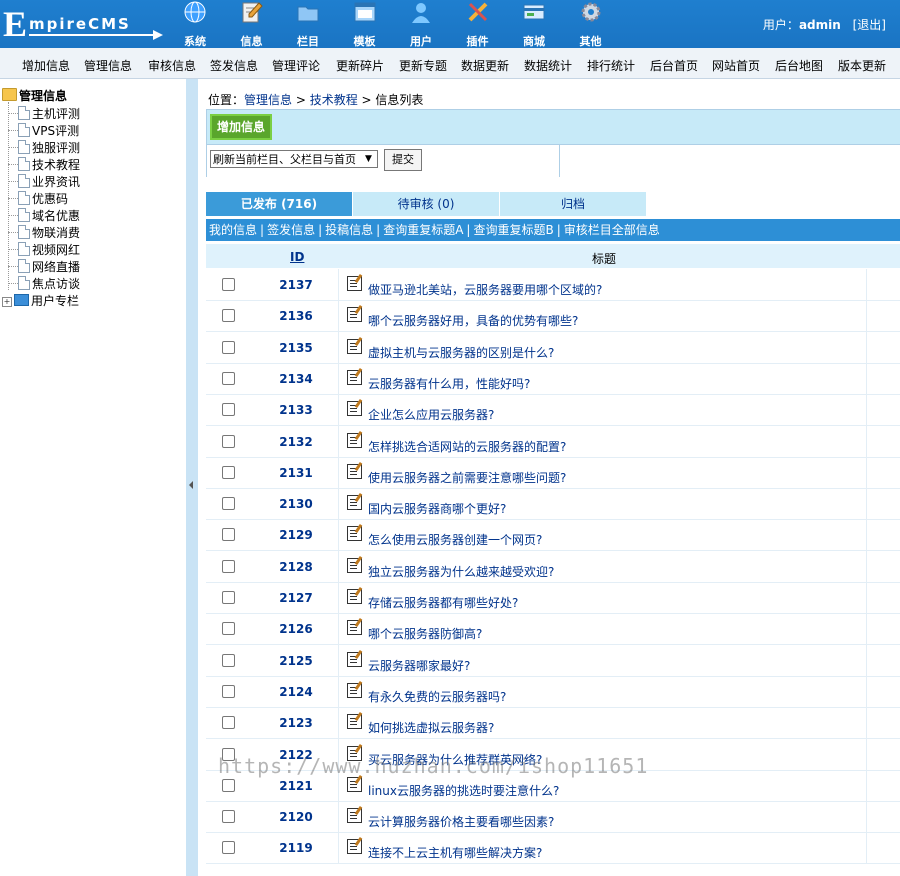 The image size is (900, 876). Describe the element at coordinates (431, 414) in the screenshot. I see `row-title-link: 企业怎么应用云服务器?` at that location.